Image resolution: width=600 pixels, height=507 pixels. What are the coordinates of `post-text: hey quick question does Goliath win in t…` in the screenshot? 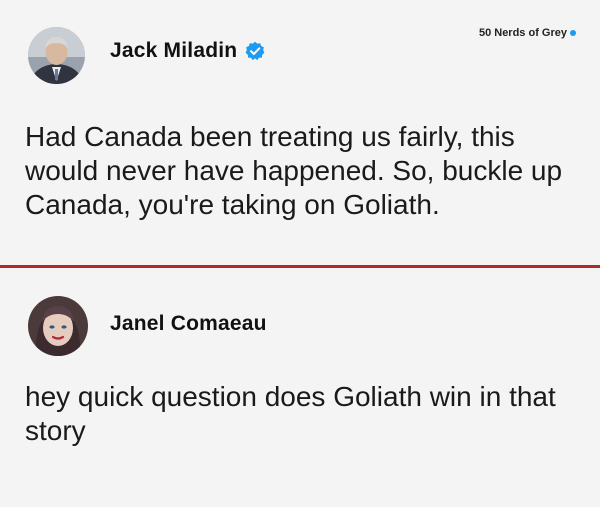 It's located at (290, 413).